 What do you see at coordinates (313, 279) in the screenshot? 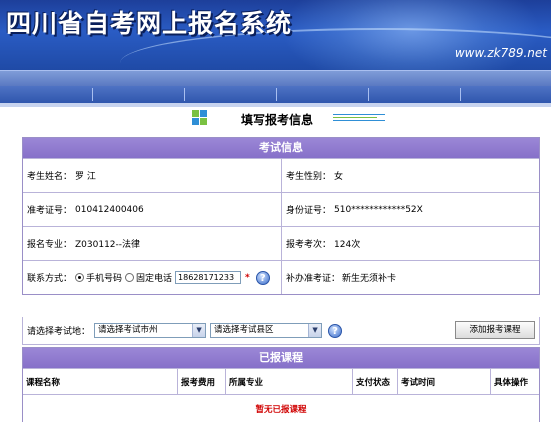
I see `reissue-label: 补办准考证：` at bounding box center [313, 279].